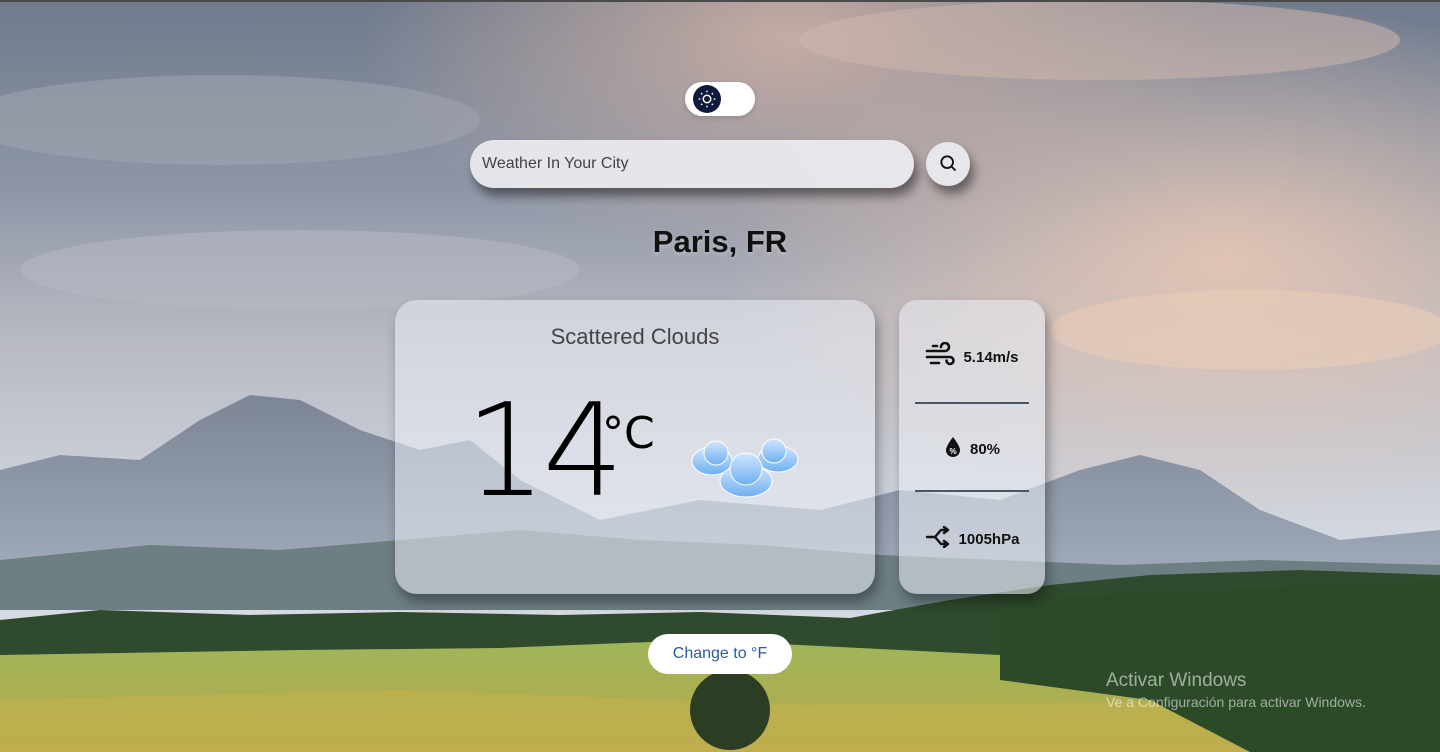  I want to click on wind-icon, so click(940, 357).